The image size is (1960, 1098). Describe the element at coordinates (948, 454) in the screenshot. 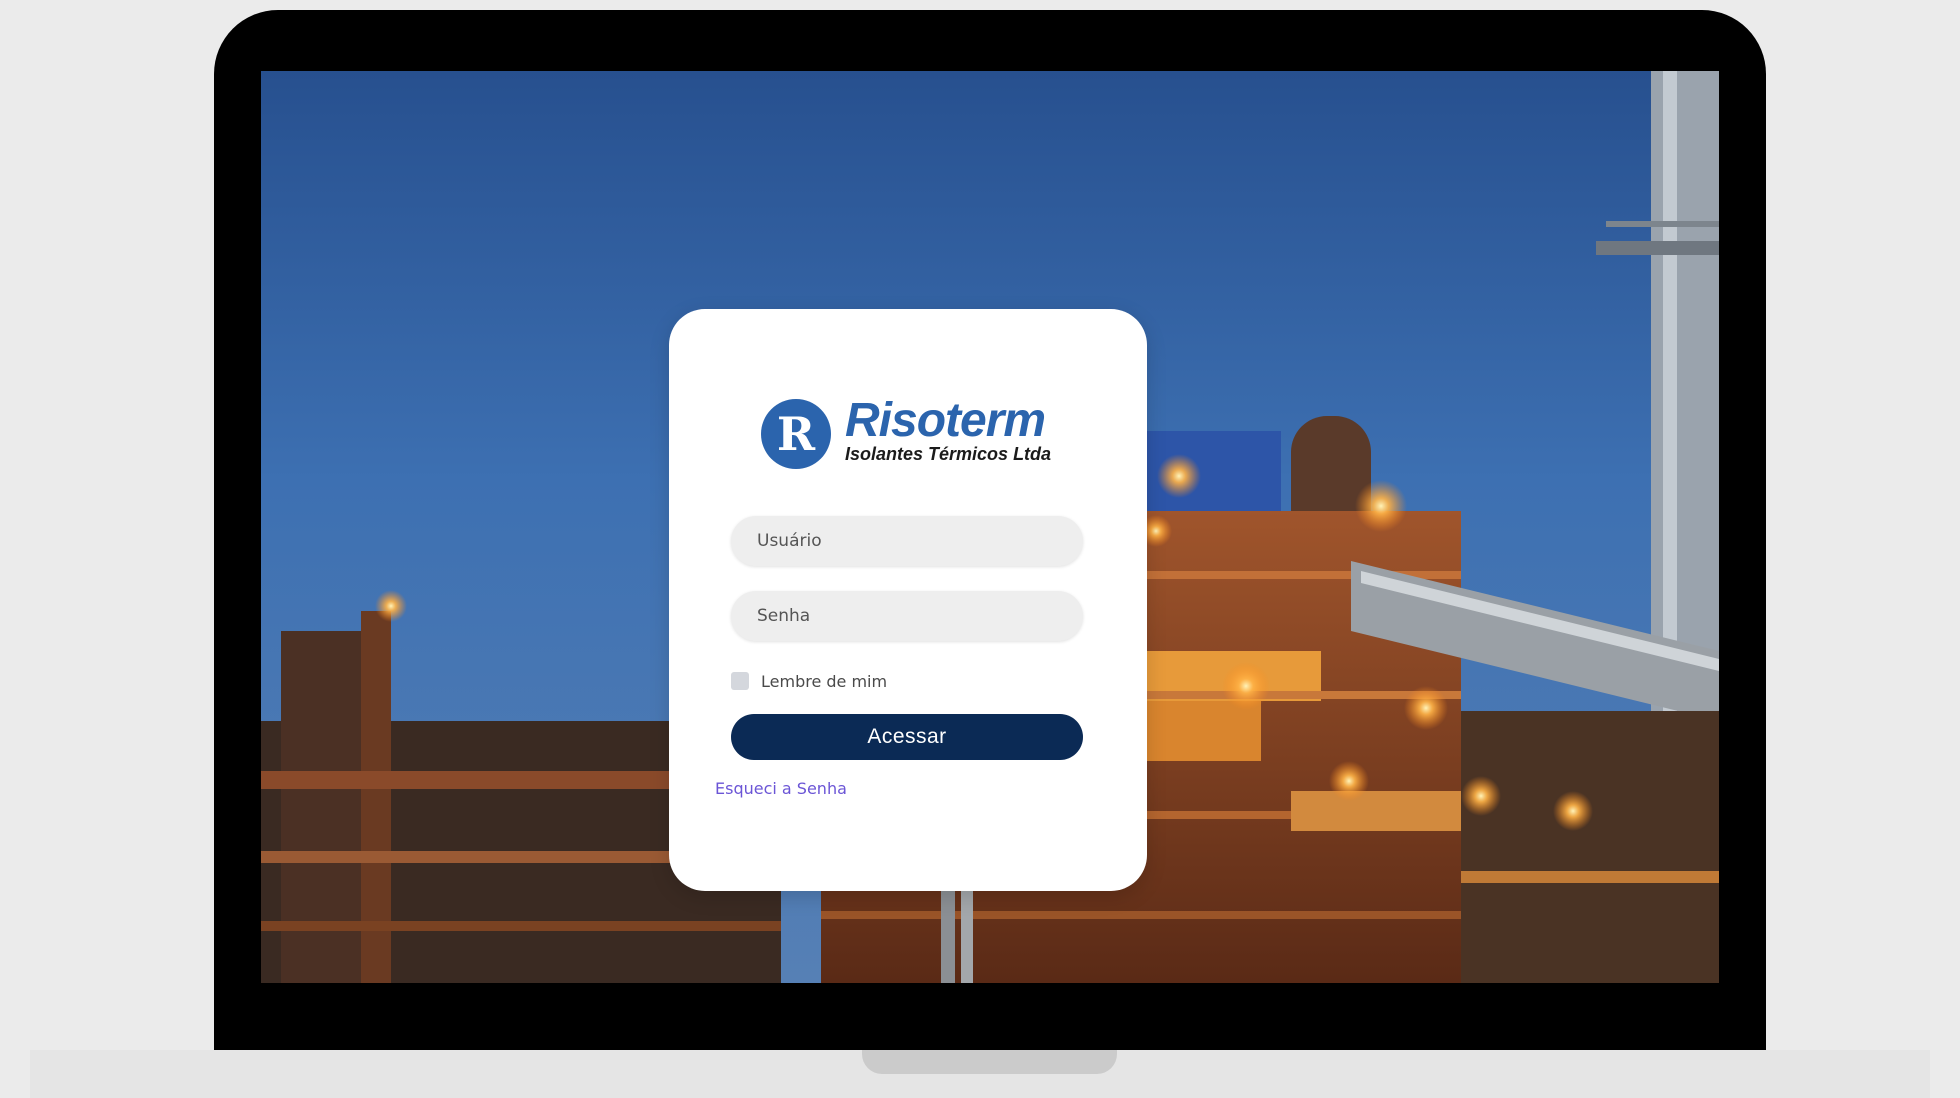

I see `logo-tagline: Isolantes Térmicos Ltda` at that location.